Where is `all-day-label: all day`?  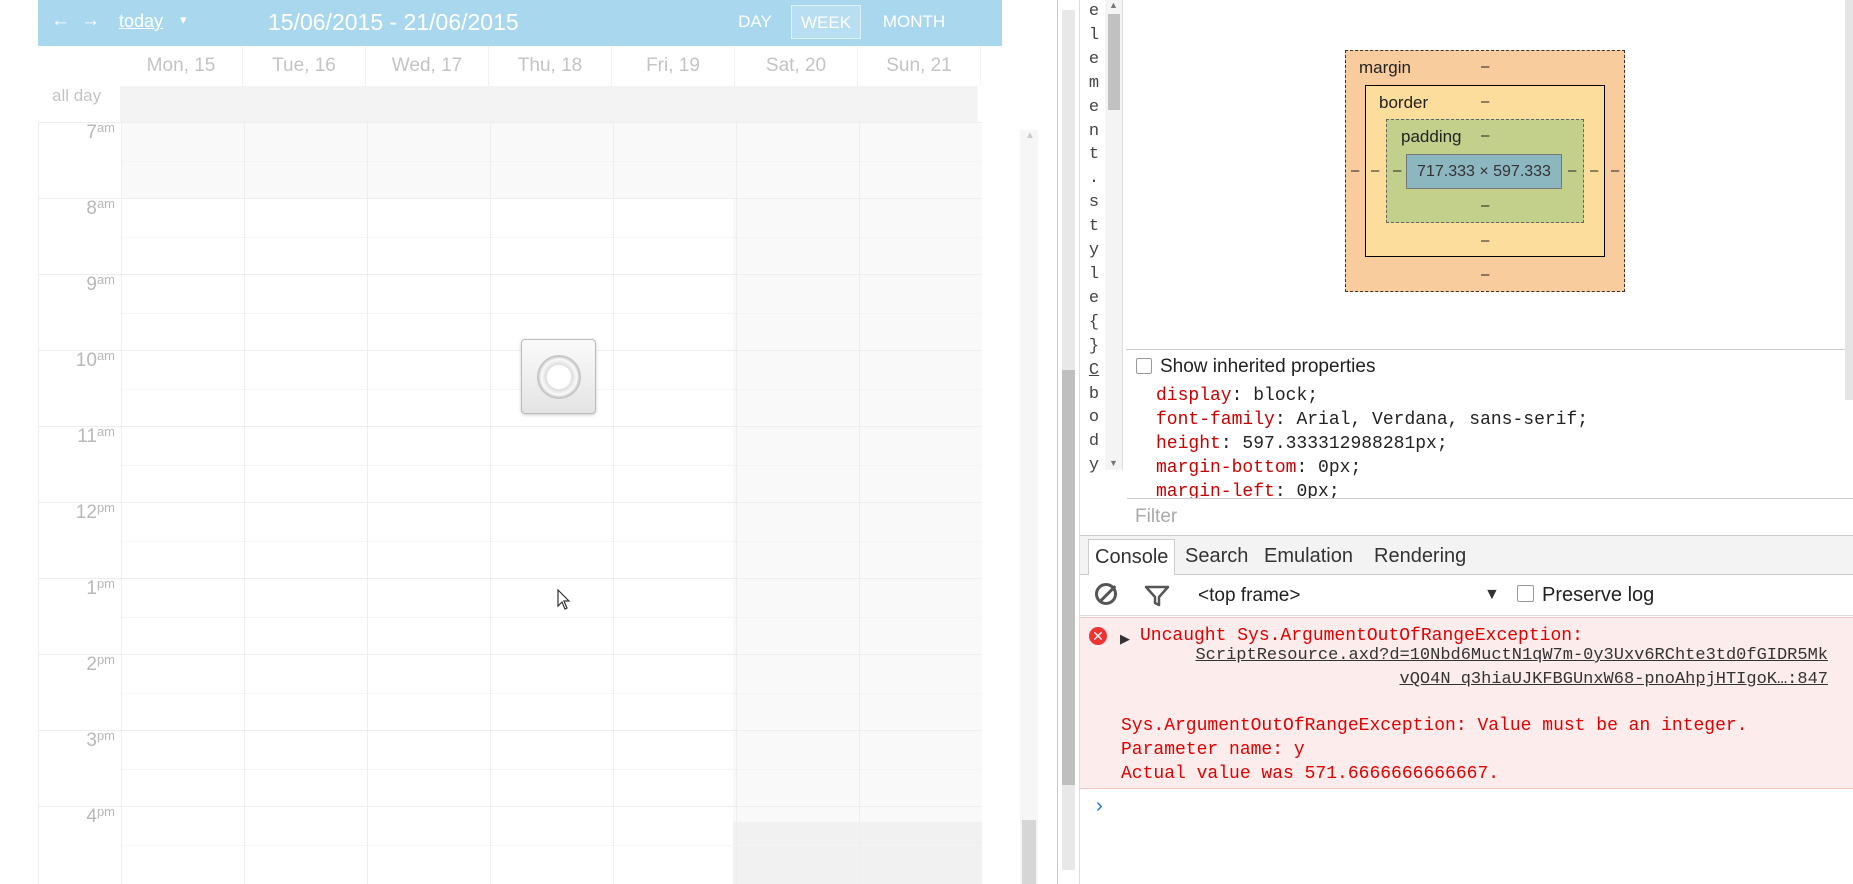
all-day-label: all day is located at coordinates (77, 95).